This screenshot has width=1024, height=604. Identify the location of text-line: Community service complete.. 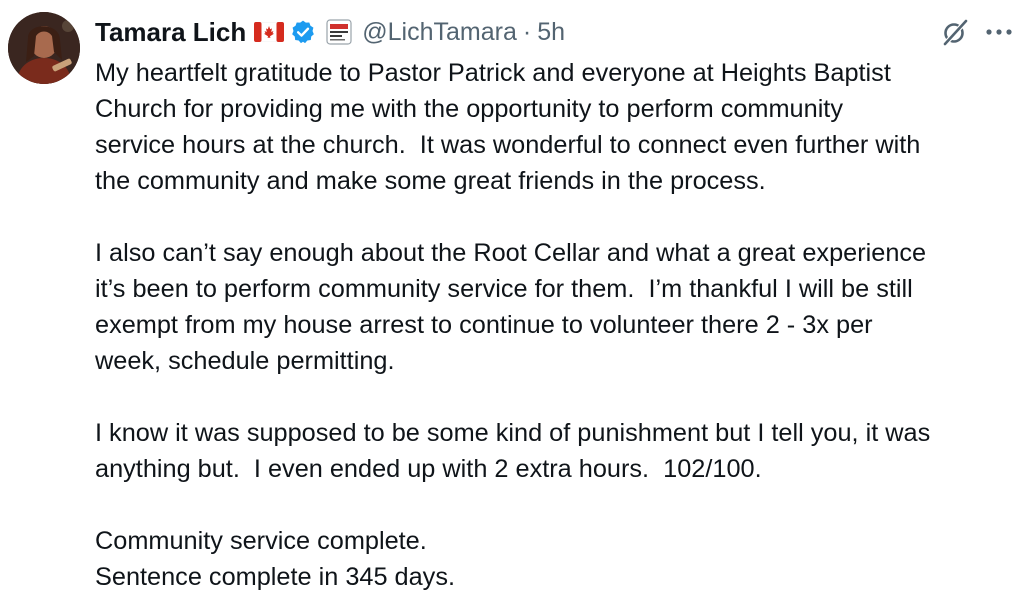
(261, 541).